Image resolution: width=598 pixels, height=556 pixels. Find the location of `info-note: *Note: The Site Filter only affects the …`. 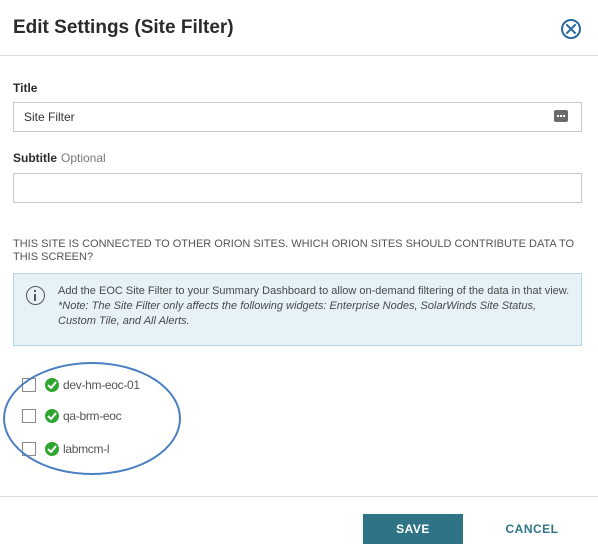

info-note: *Note: The Site Filter only affects the … is located at coordinates (297, 313).